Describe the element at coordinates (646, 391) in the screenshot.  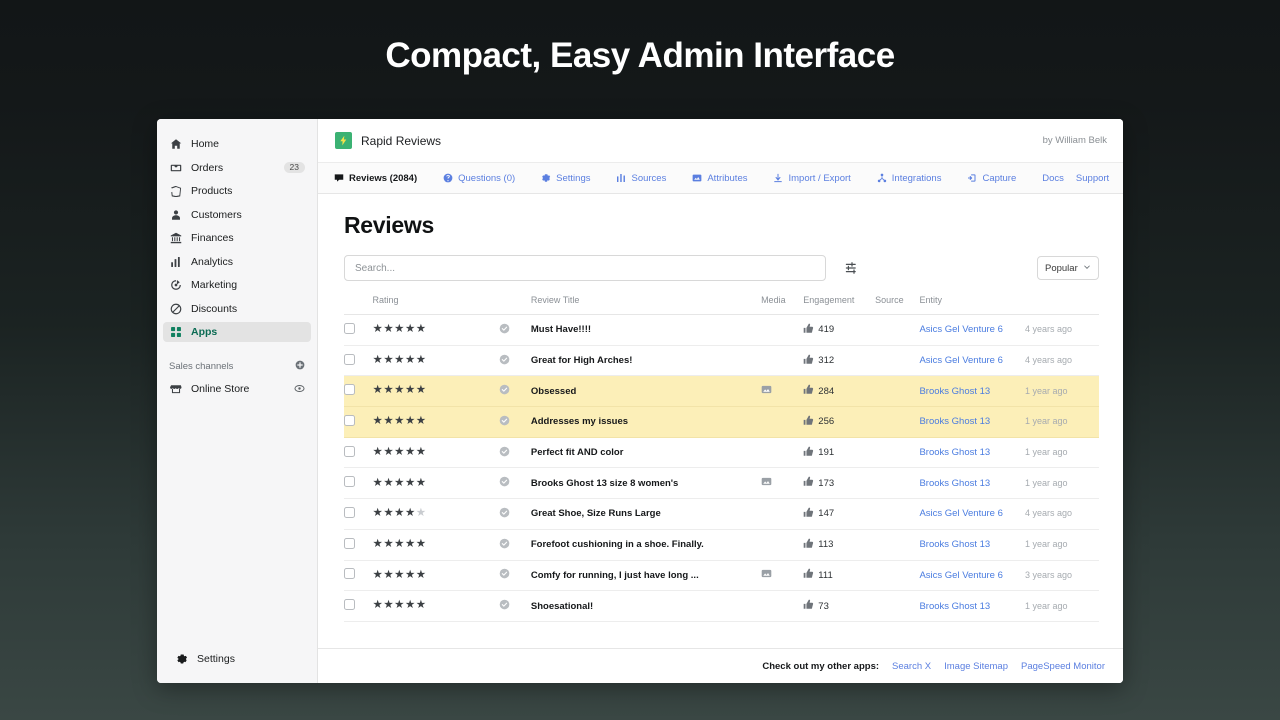
I see `row-title-cell: Obsessed` at that location.